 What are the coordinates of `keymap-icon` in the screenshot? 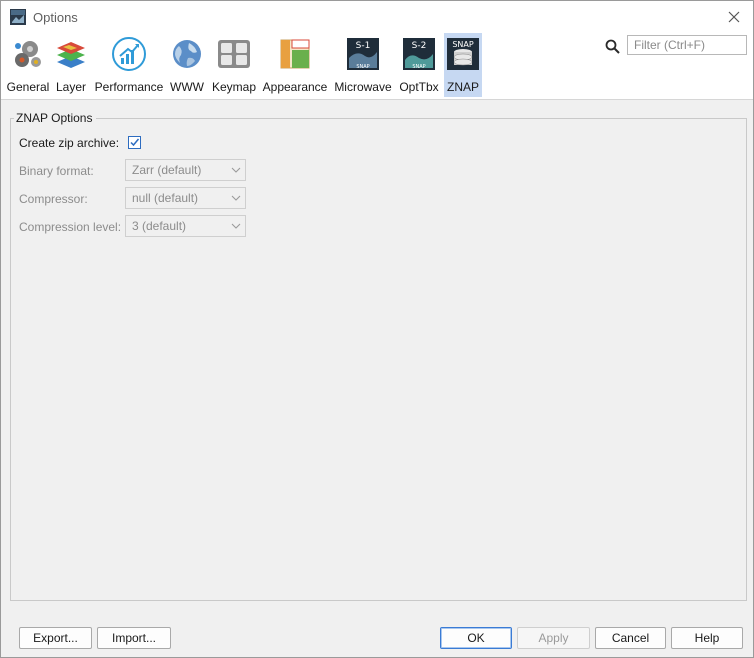 It's located at (234, 54).